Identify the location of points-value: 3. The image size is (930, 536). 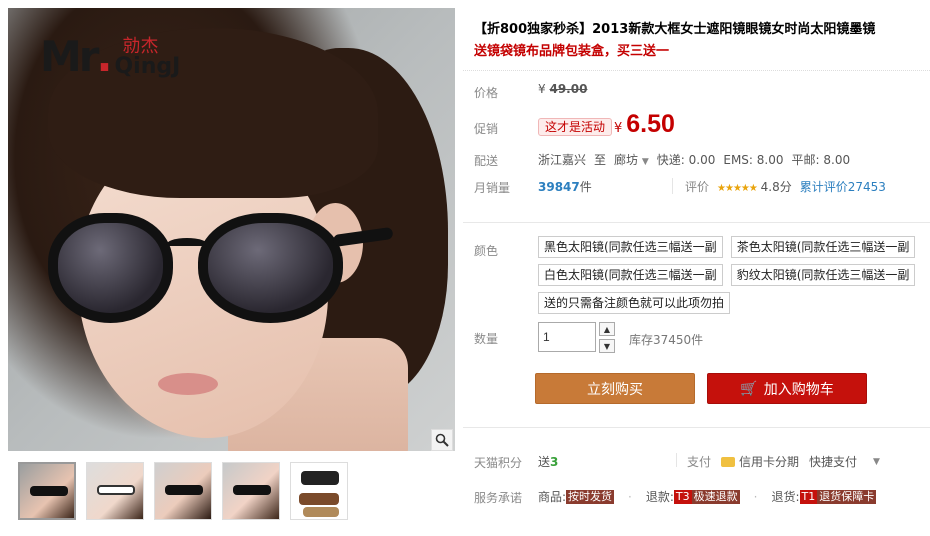
(554, 462).